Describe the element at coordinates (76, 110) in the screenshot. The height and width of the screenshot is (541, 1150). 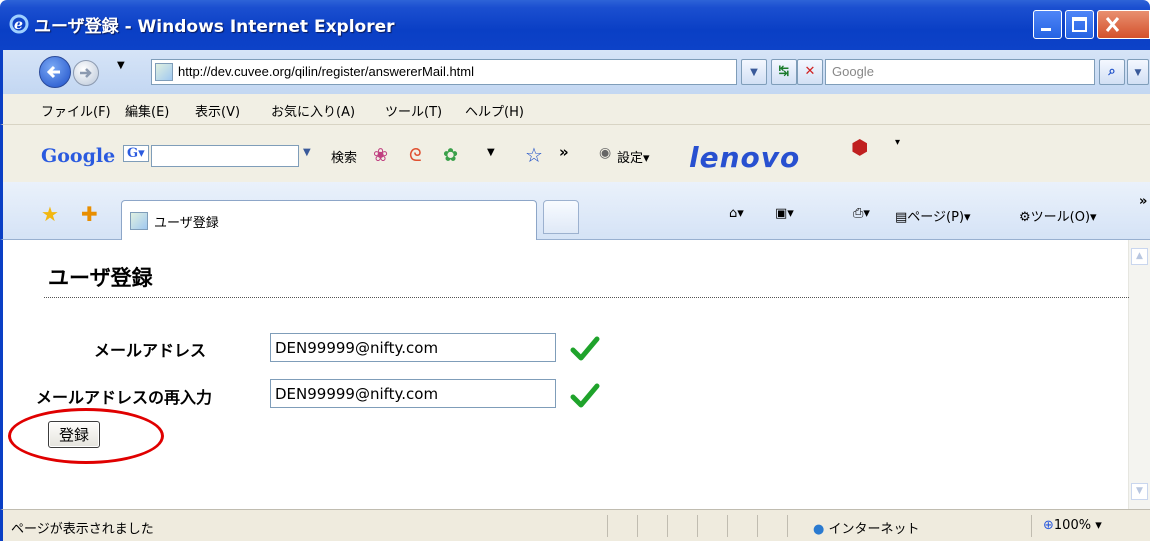
I see `menu-file: ファイル(F)` at that location.